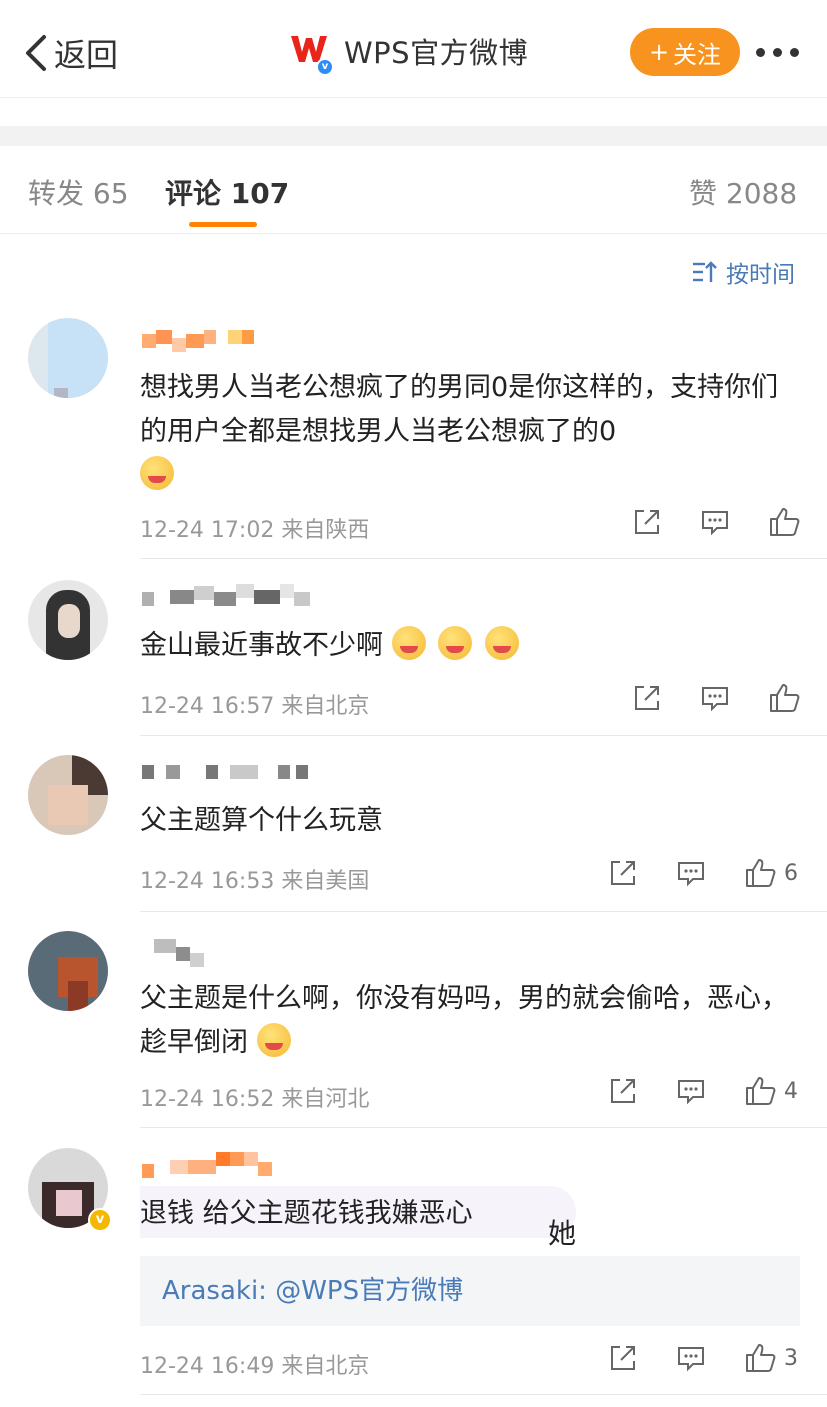 The width and height of the screenshot is (827, 1407). Describe the element at coordinates (743, 192) in the screenshot. I see `tab-like: 赞 2088` at that location.